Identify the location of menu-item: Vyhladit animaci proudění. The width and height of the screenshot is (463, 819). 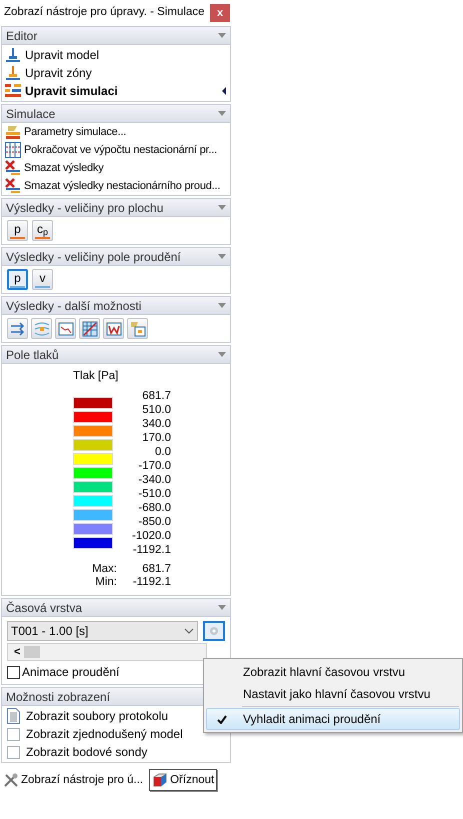
(333, 719).